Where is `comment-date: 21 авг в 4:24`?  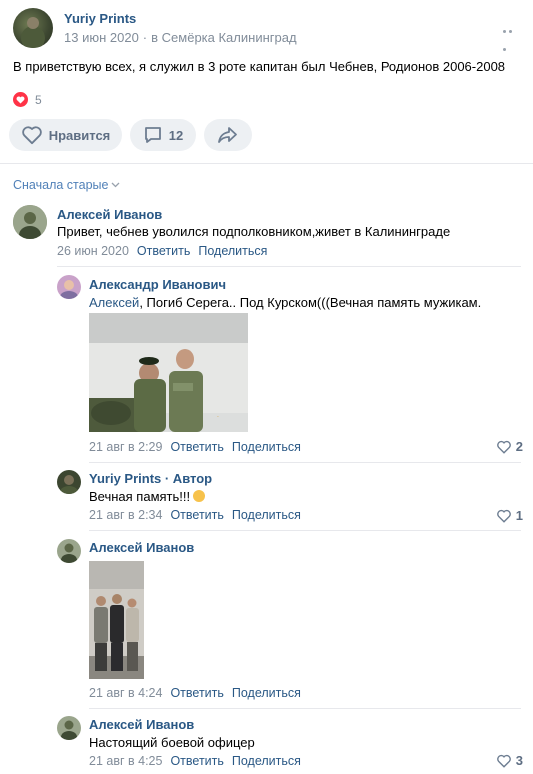
comment-date: 21 авг в 4:24 is located at coordinates (125, 693).